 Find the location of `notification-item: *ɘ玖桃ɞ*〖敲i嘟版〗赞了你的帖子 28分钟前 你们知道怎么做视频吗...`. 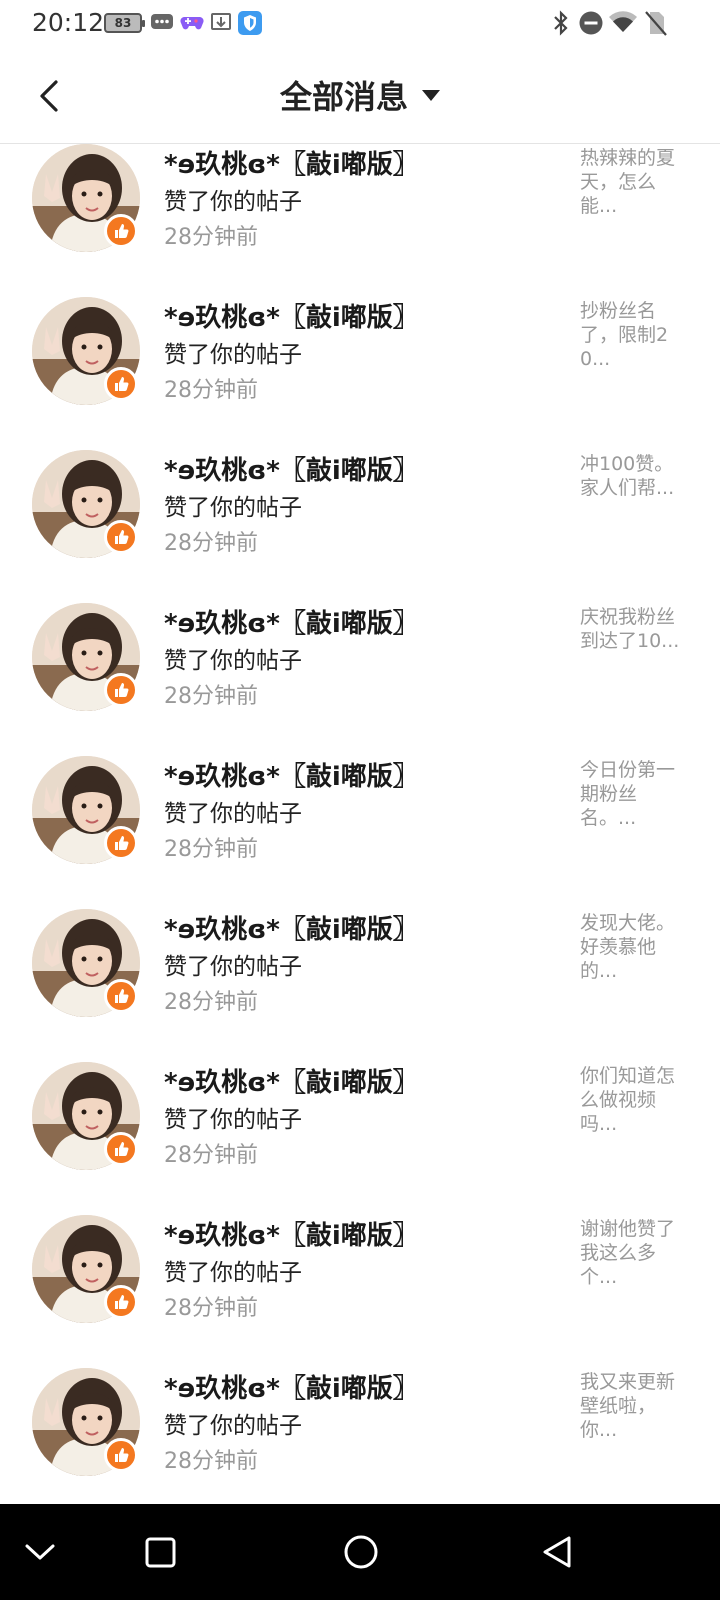

notification-item: *ɘ玖桃ɞ*〖敲i嘟版〗赞了你的帖子 28分钟前 你们知道怎么做视频吗... is located at coordinates (360, 1138).